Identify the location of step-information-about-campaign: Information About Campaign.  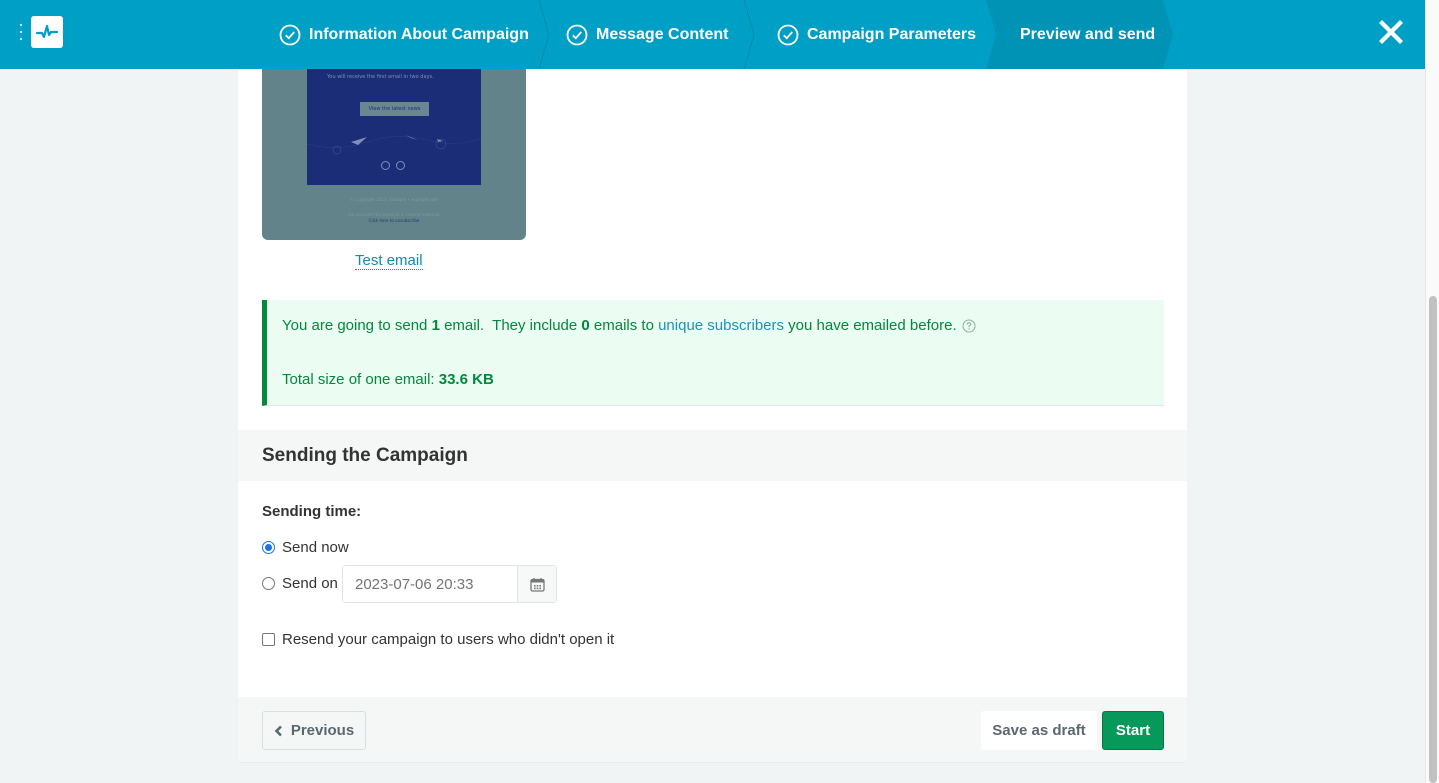
(399, 34).